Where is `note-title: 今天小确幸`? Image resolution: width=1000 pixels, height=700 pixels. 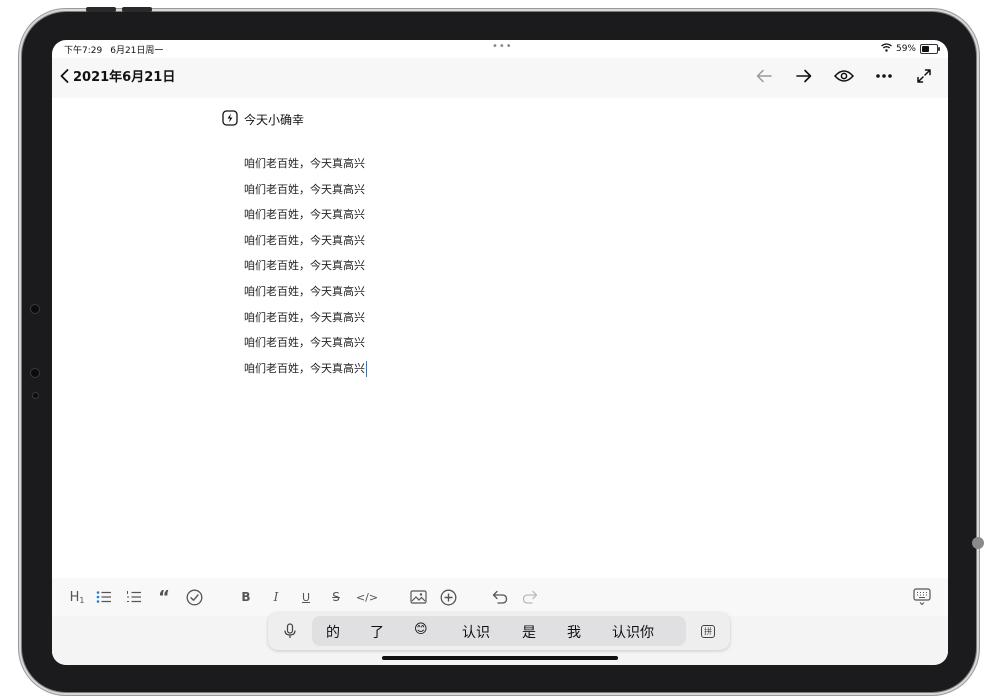
note-title: 今天小确幸 is located at coordinates (263, 119).